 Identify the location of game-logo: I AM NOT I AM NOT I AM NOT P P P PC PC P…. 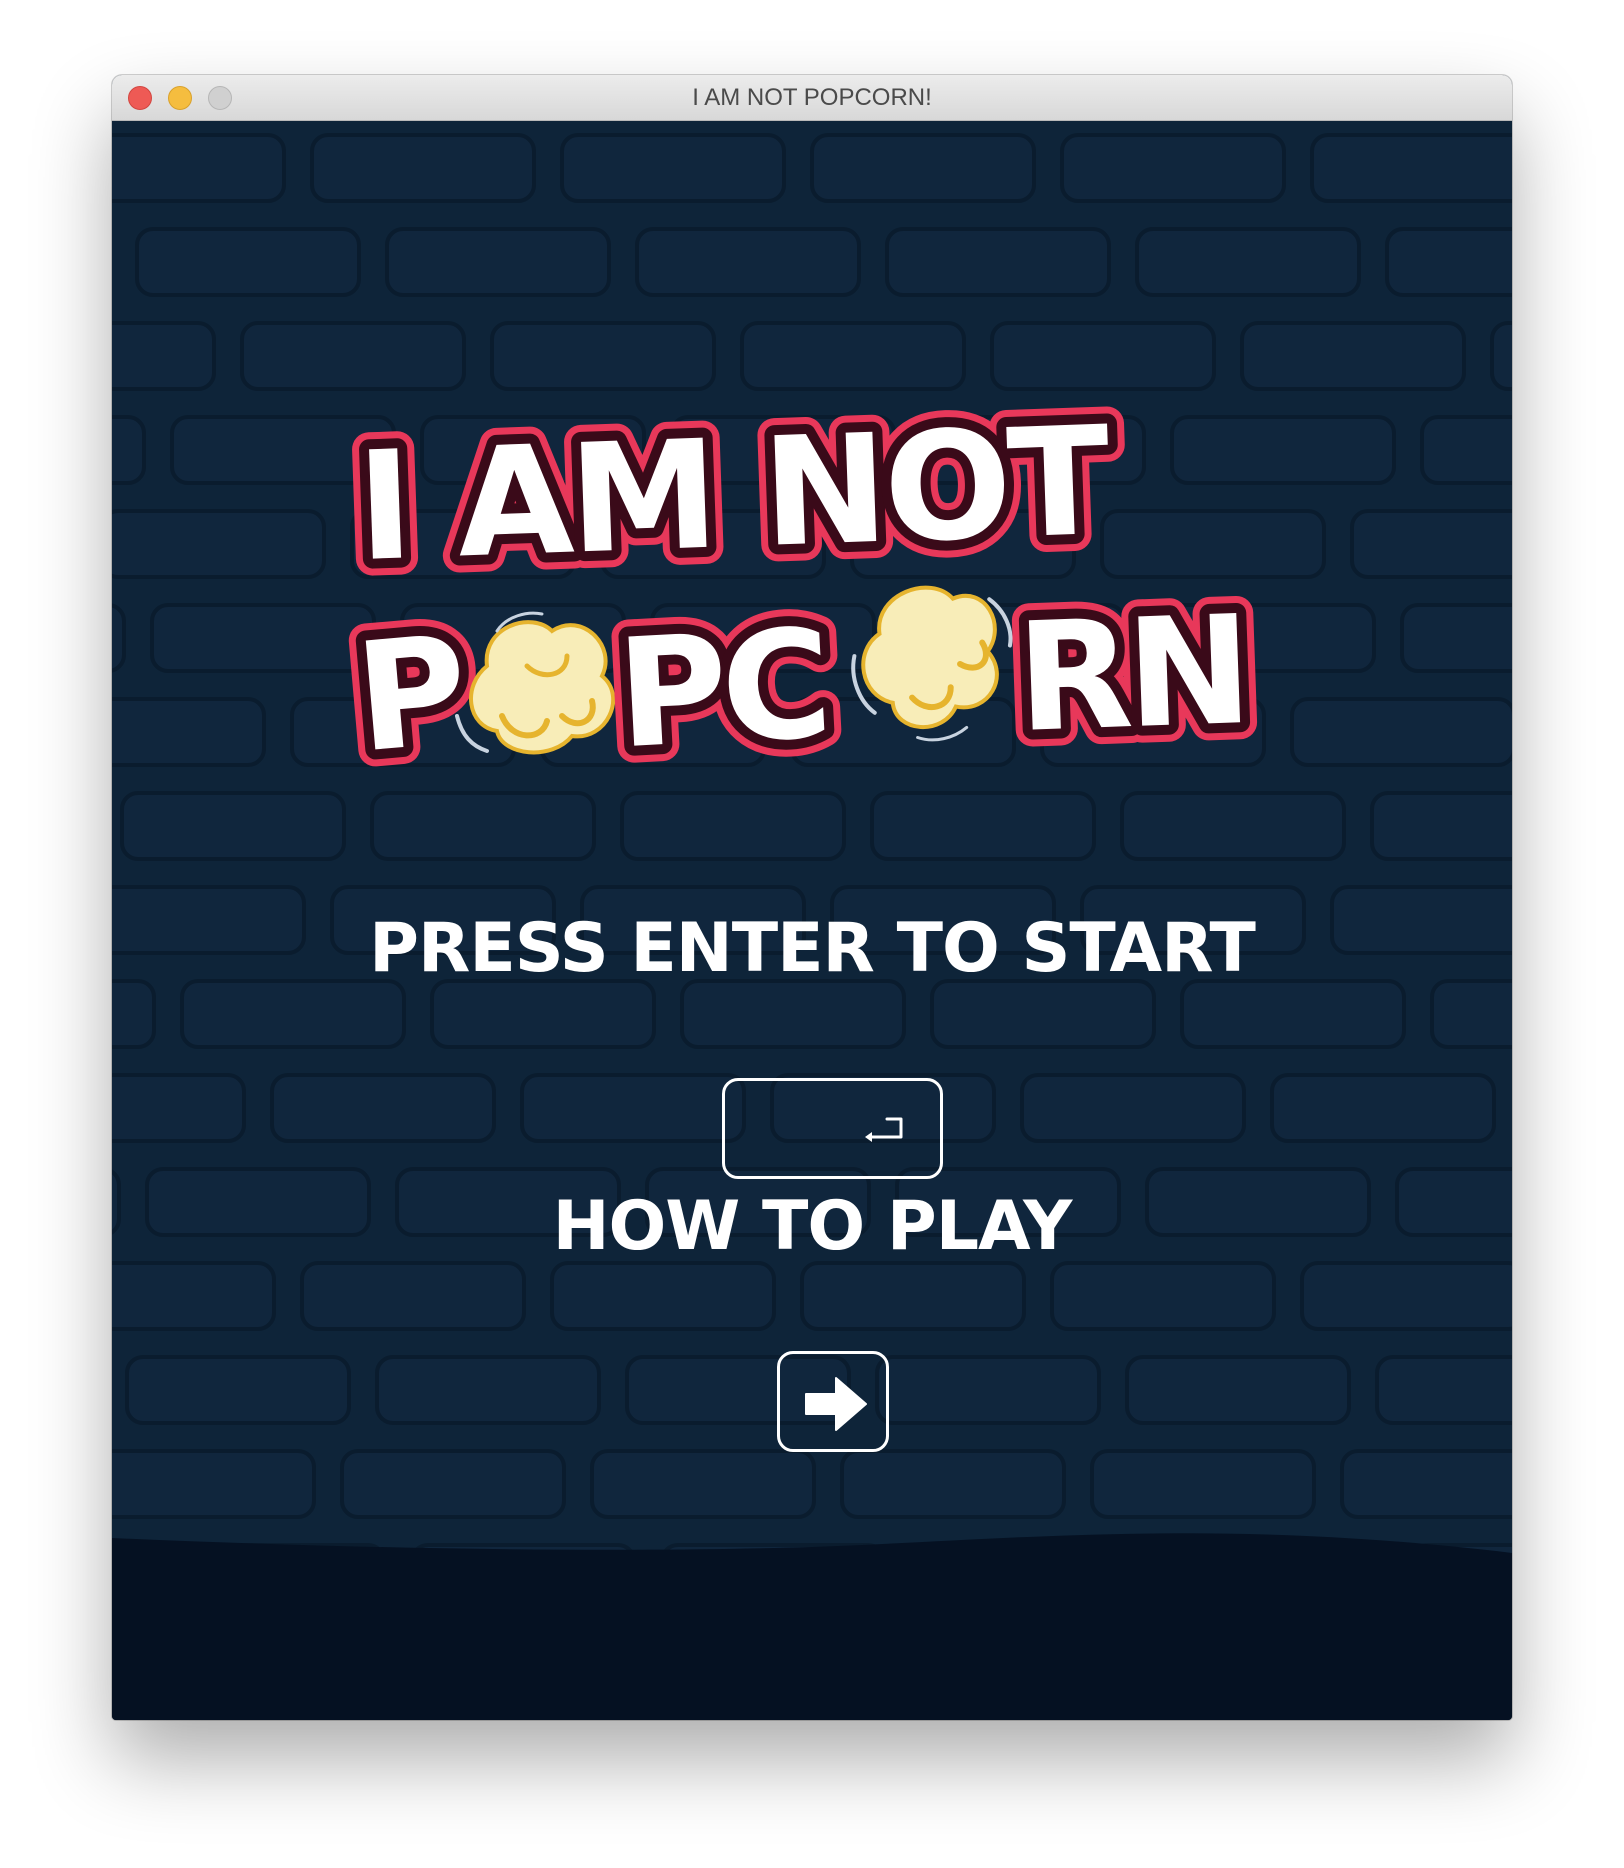
(804, 582).